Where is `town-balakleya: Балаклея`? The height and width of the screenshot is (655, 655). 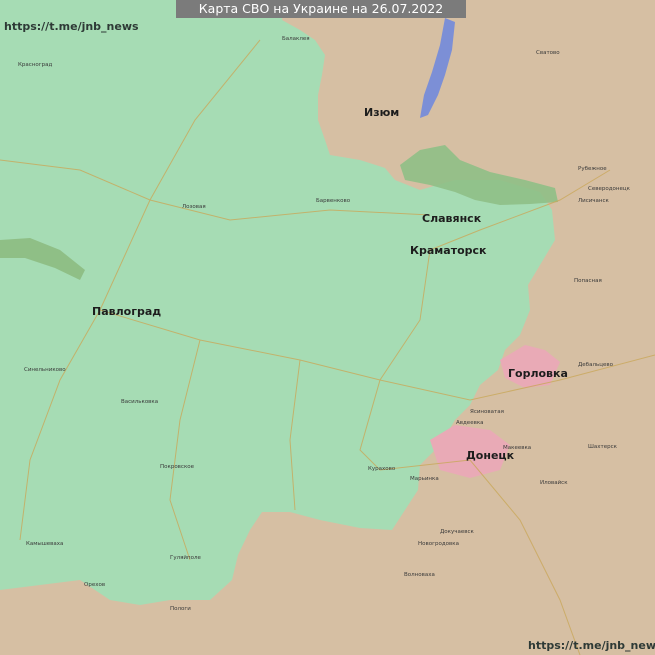 town-balakleya: Балаклея is located at coordinates (296, 39).